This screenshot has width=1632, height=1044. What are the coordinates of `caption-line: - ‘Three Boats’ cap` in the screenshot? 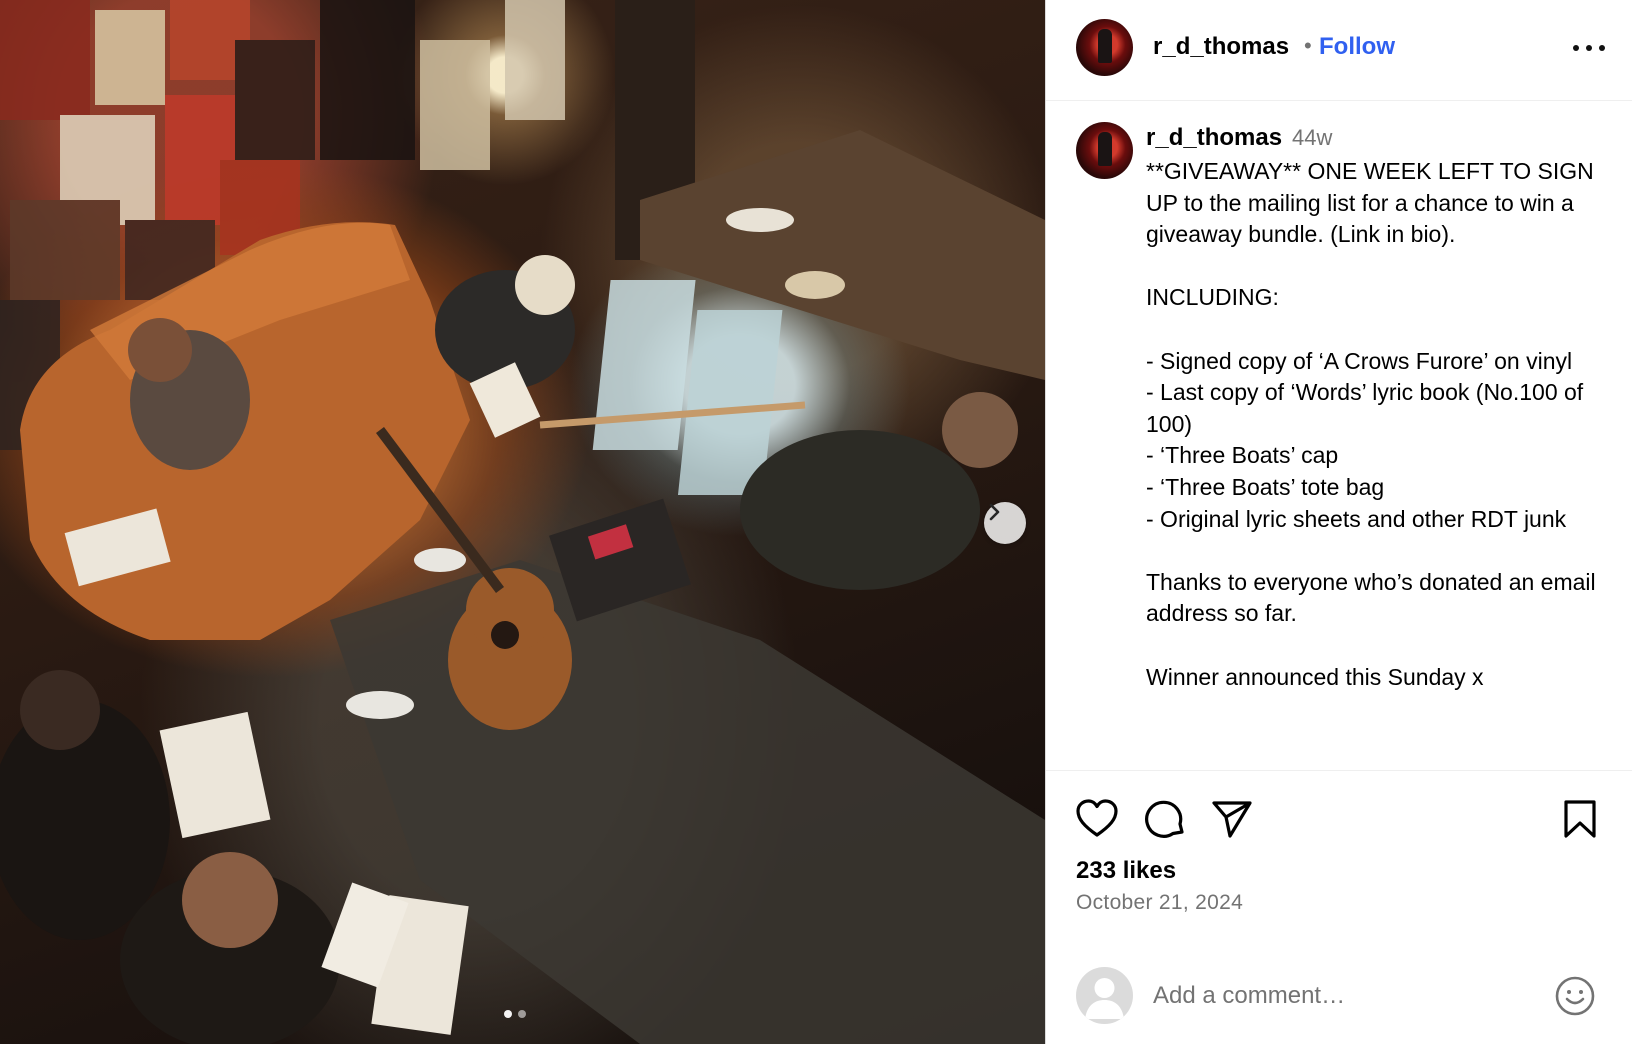 It's located at (1242, 455).